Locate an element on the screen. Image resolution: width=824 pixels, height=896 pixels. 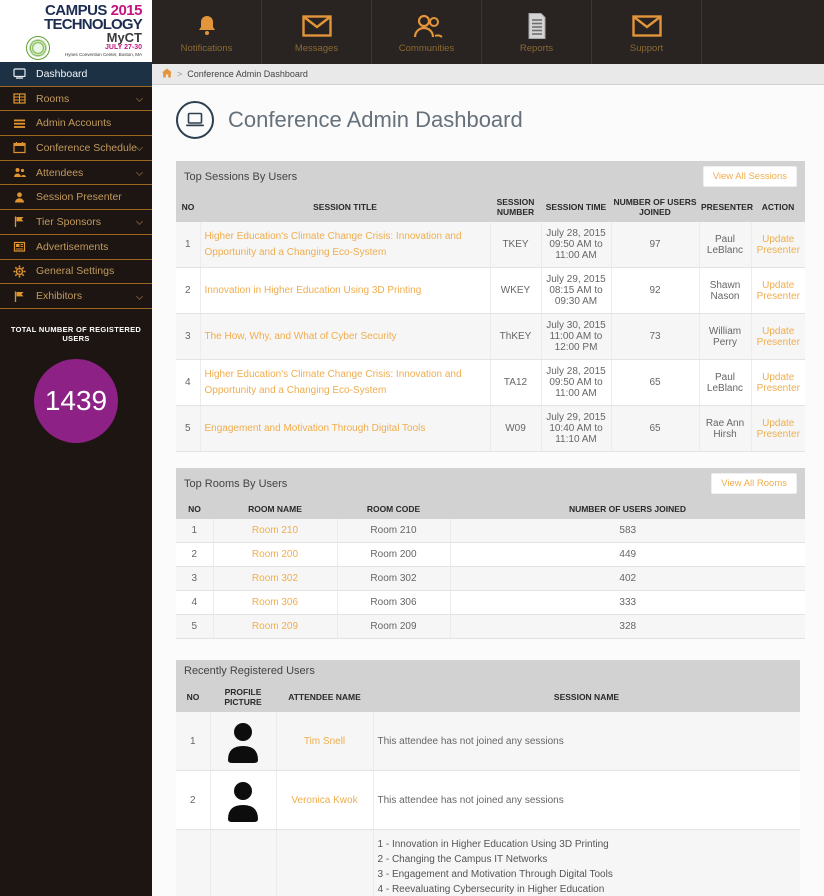
sidebar-item-general-settings: General Settings is located at coordinates (76, 272).